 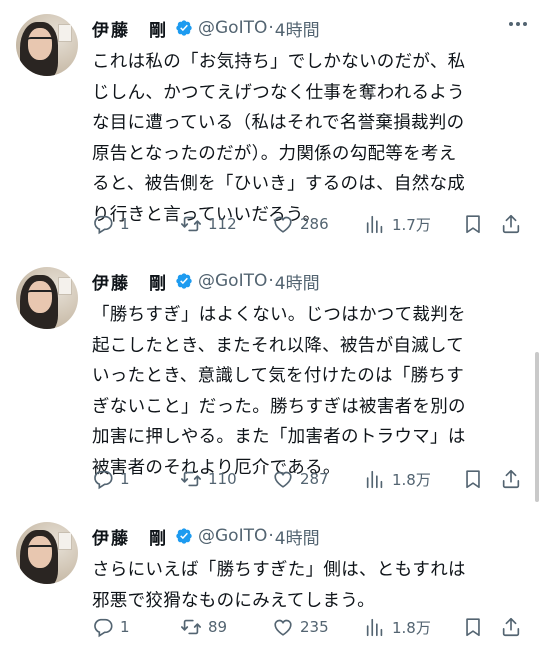 I want to click on text-line: 加害に押しやる。また「加害者のトラウマ」は, so click(x=279, y=437).